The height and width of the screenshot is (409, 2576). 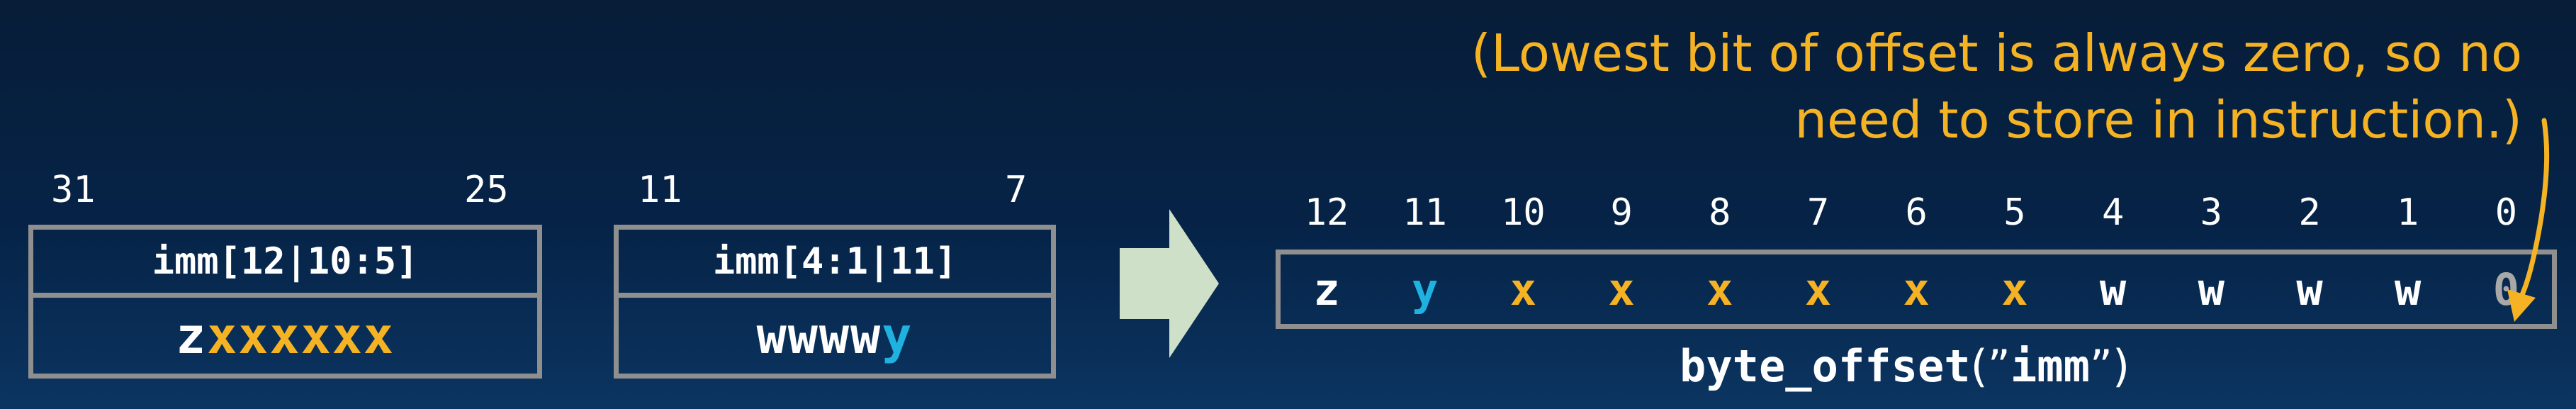 What do you see at coordinates (897, 336) in the screenshot?
I see `field2-bit-y: y` at bounding box center [897, 336].